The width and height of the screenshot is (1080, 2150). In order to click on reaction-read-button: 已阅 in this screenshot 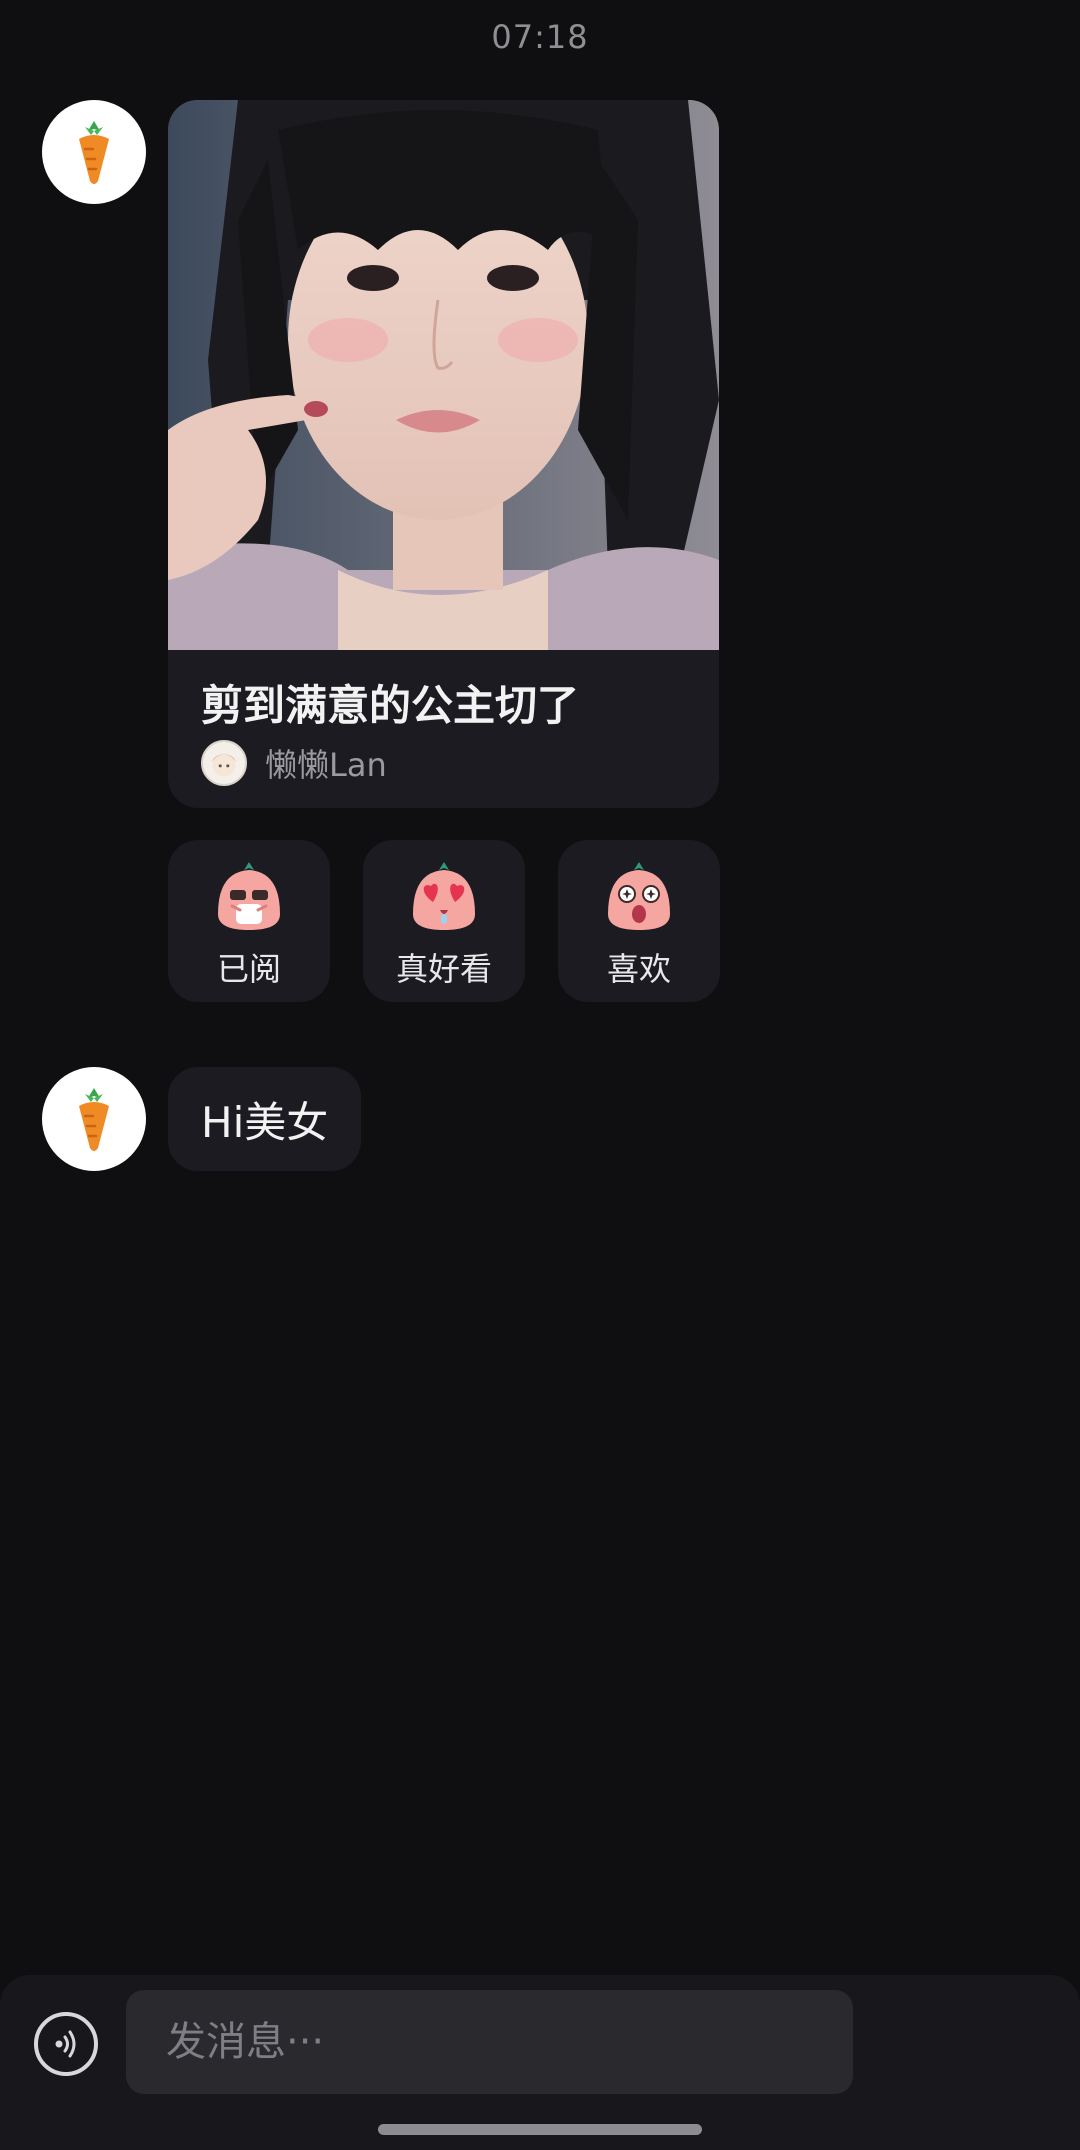, I will do `click(249, 921)`.